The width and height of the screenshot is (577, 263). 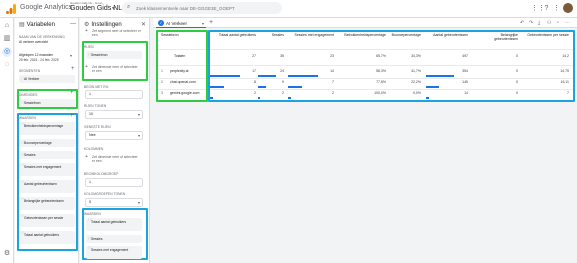 What do you see at coordinates (114, 252) in the screenshot?
I see `value-chip: Sessies met engagement` at bounding box center [114, 252].